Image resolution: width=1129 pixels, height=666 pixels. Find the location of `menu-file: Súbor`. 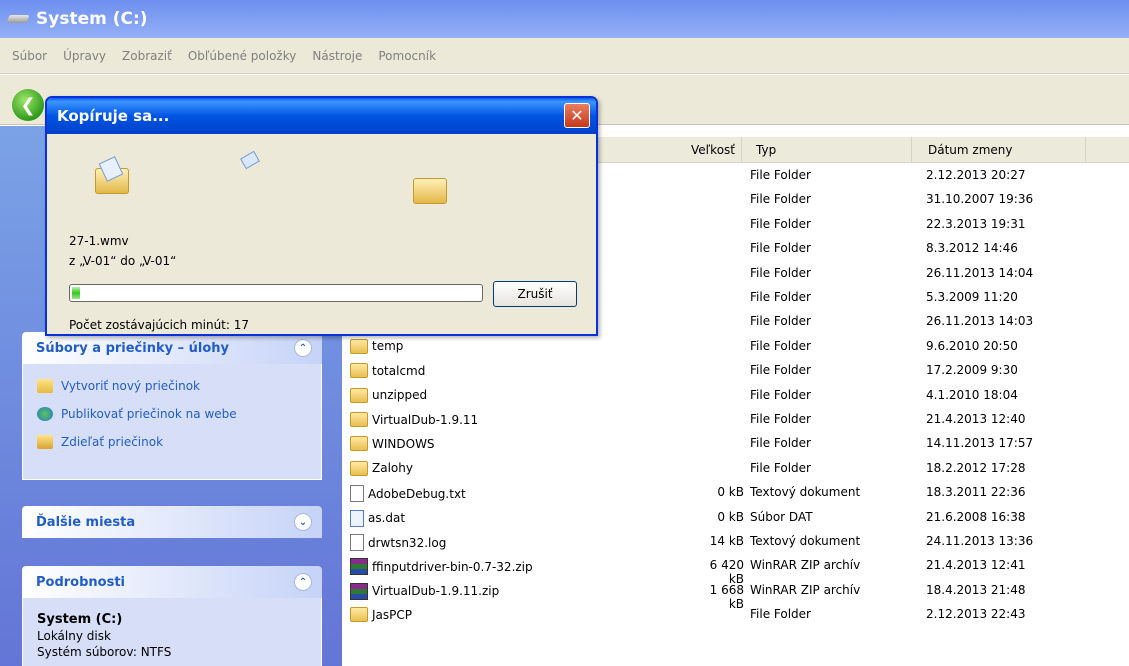

menu-file: Súbor is located at coordinates (29, 56).